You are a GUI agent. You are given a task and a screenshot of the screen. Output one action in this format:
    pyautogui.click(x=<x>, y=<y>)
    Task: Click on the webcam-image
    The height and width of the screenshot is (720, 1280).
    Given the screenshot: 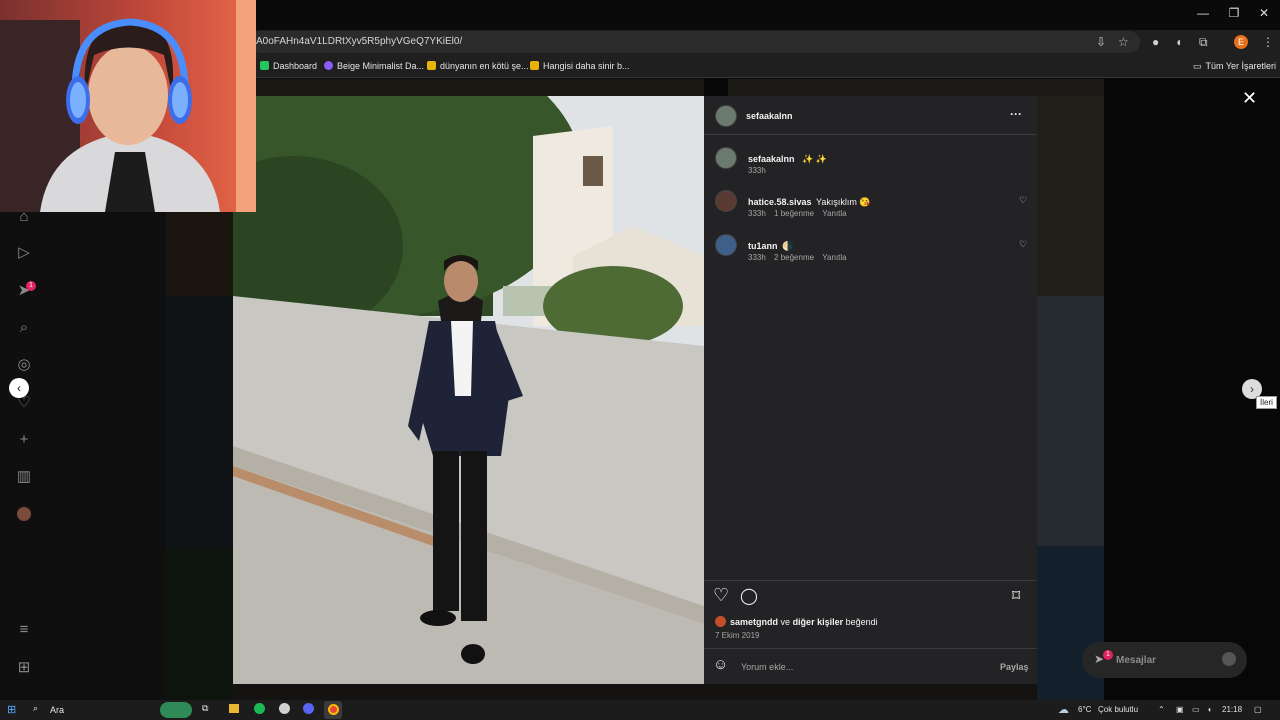 What is the action you would take?
    pyautogui.click(x=128, y=106)
    